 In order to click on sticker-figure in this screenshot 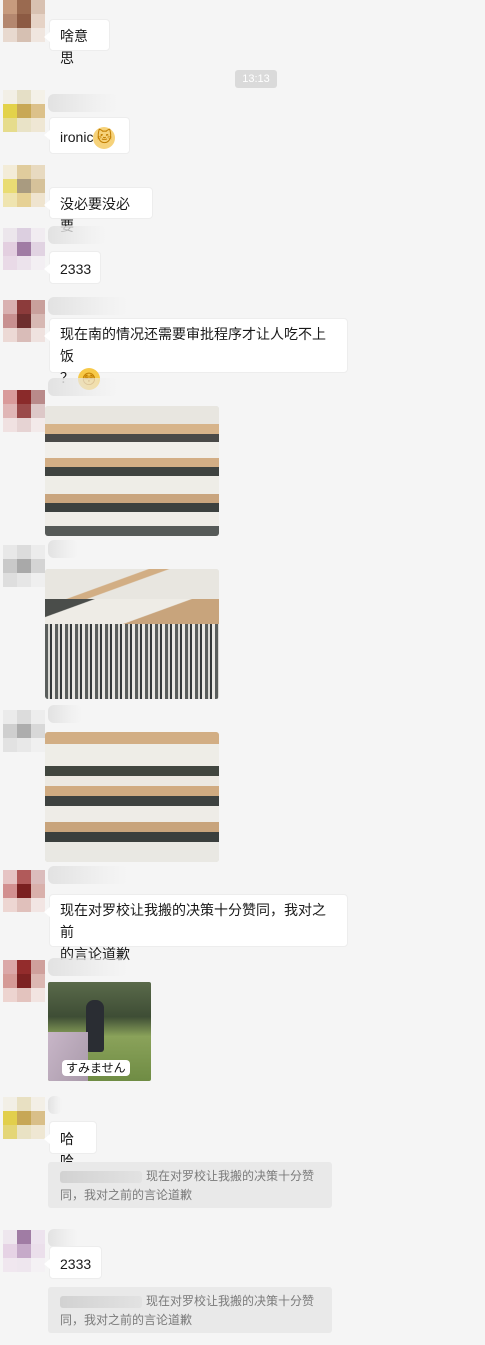, I will do `click(95, 1026)`.